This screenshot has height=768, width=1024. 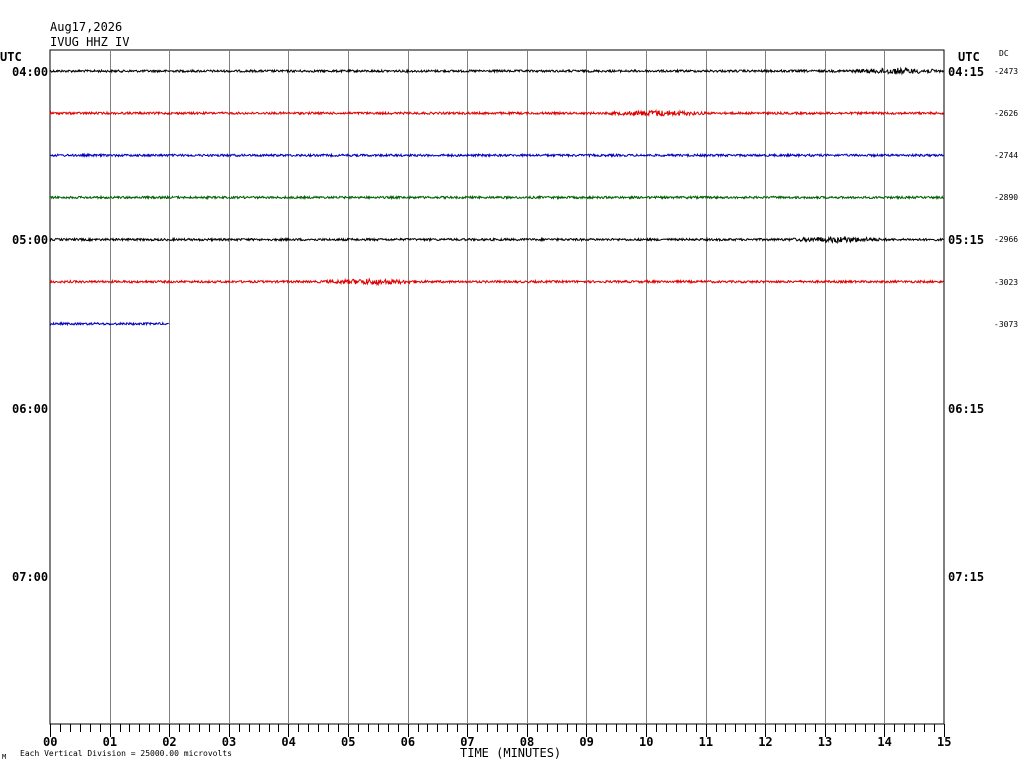 I want to click on dc-value-5: -3023, so click(x=1006, y=282).